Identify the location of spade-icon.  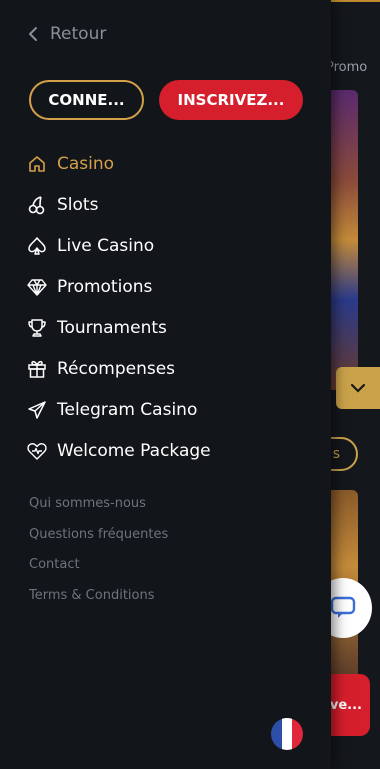
(37, 246).